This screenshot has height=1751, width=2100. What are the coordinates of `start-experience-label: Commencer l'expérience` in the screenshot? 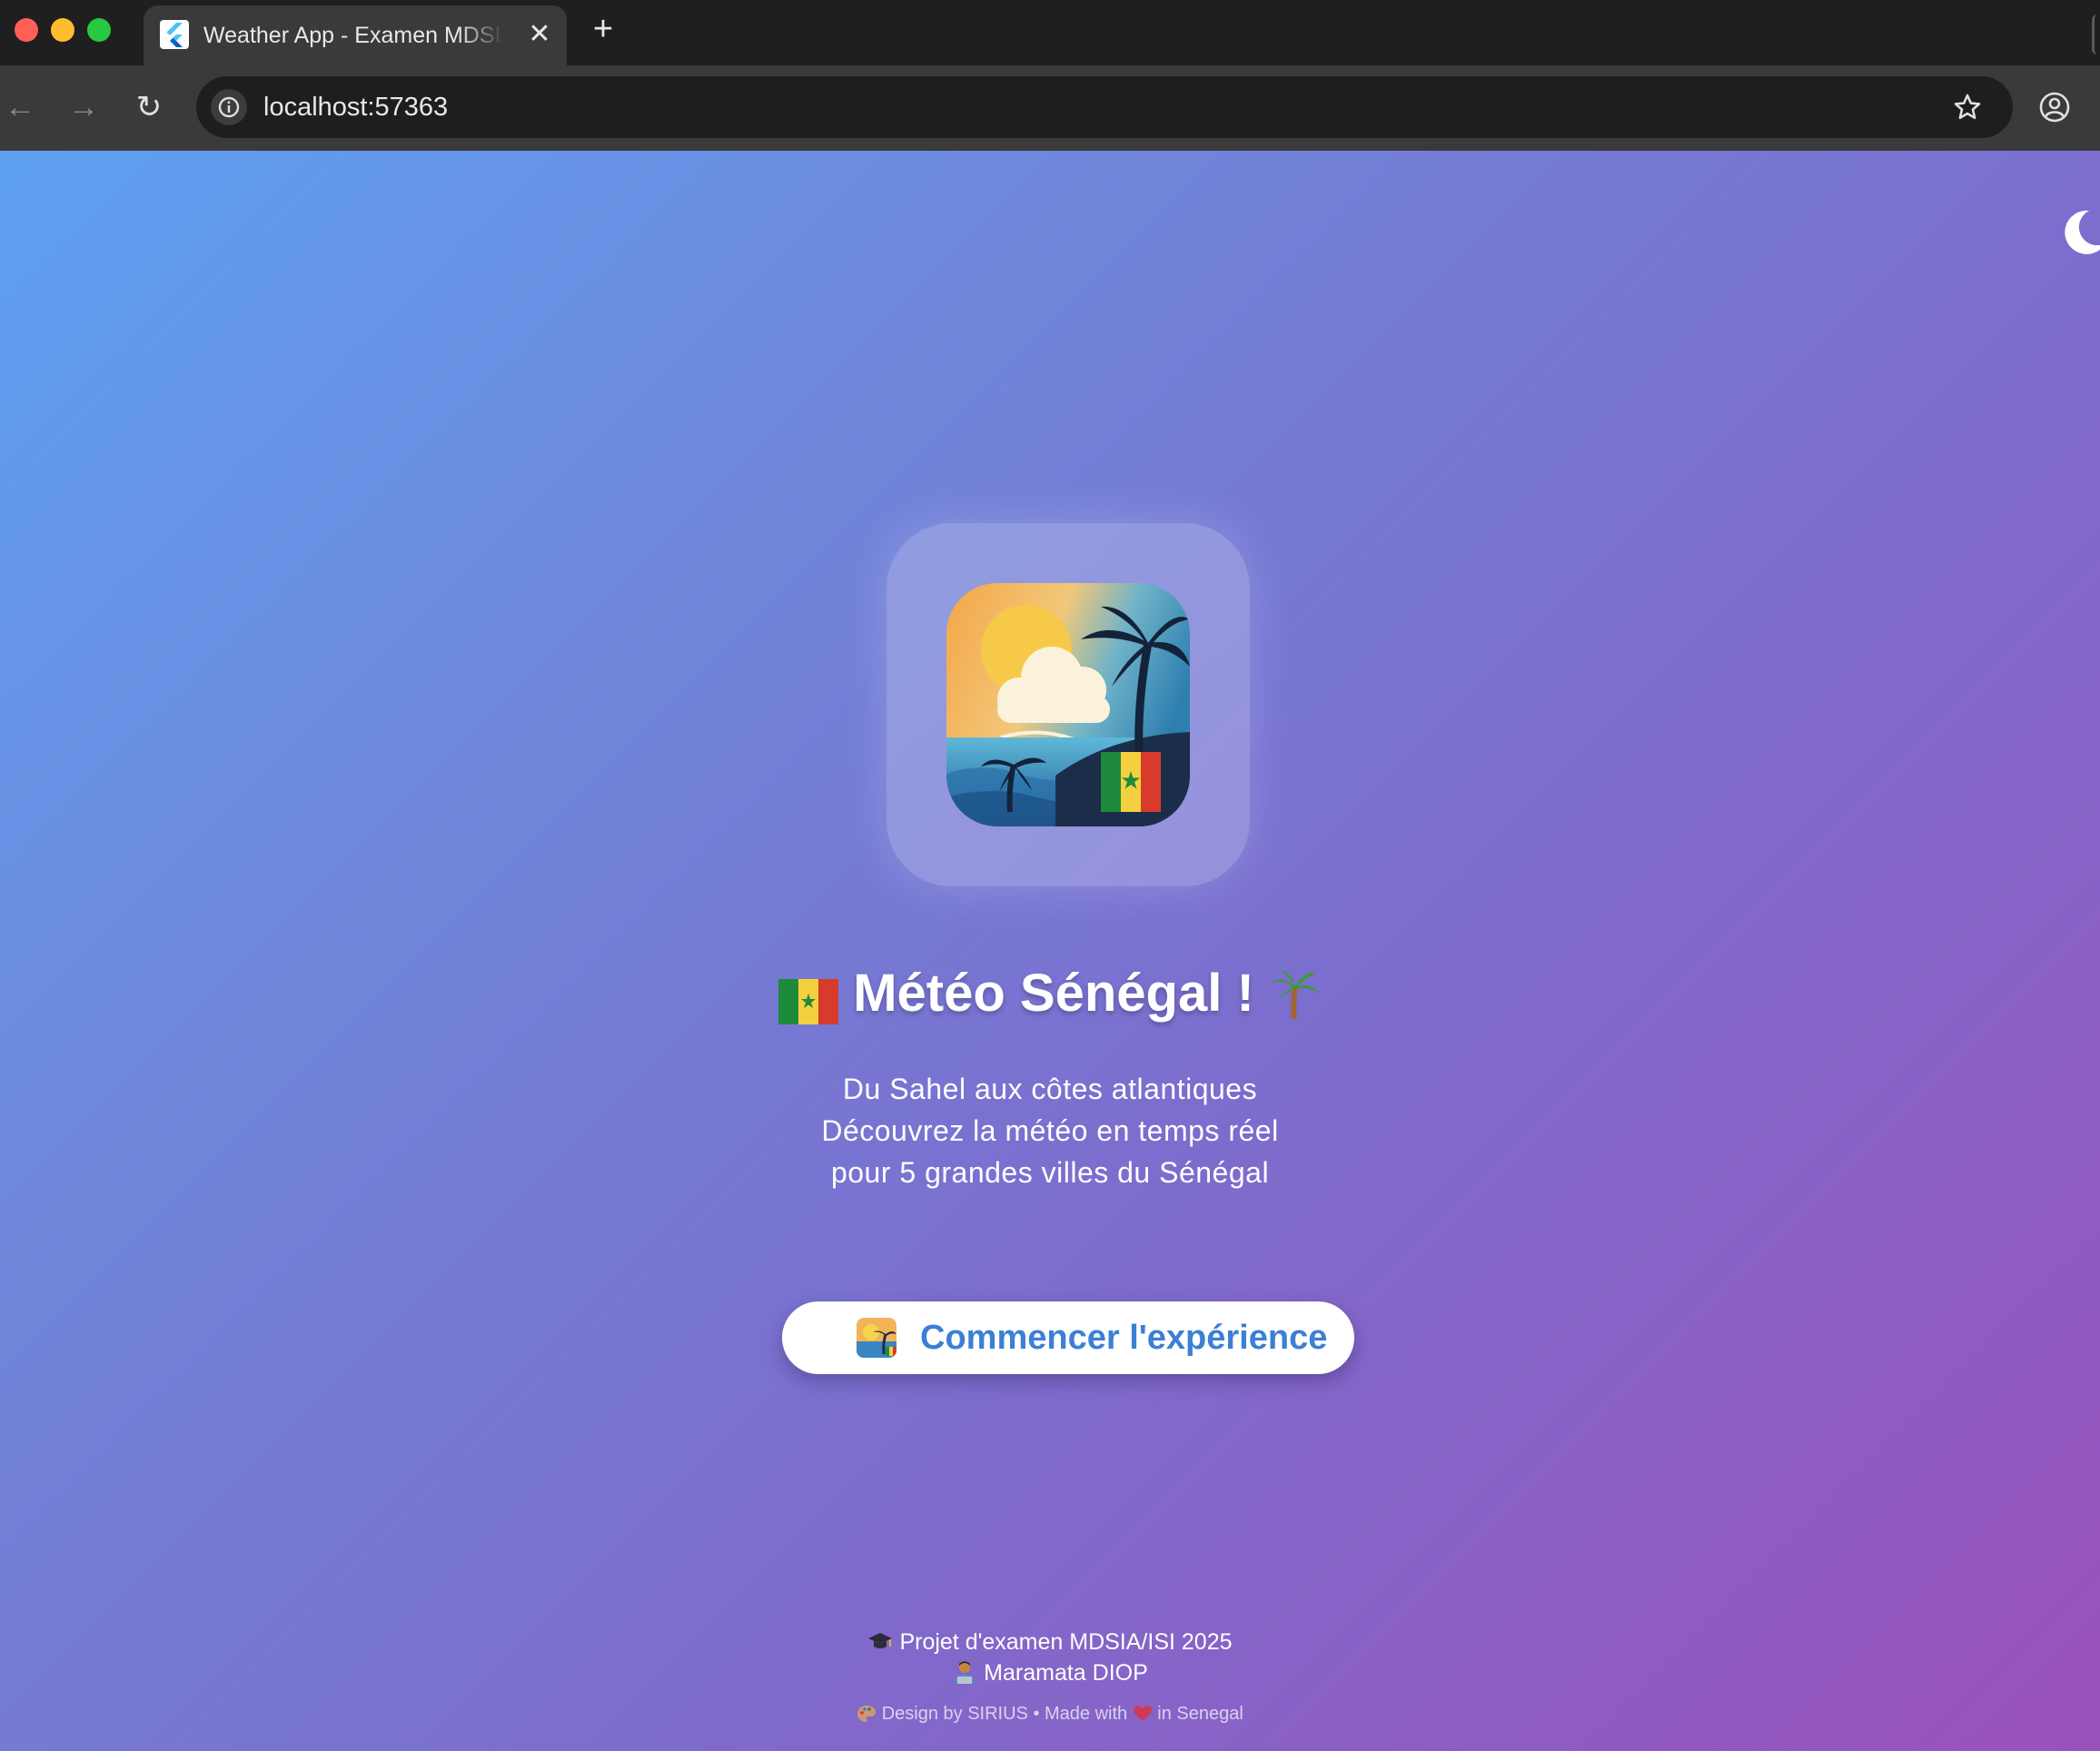 It's located at (1124, 1338).